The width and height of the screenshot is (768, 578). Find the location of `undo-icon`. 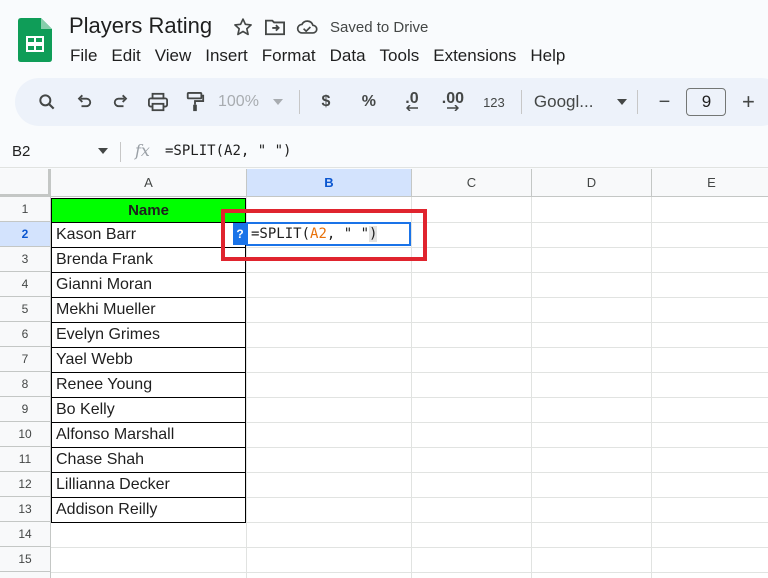

undo-icon is located at coordinates (84, 102).